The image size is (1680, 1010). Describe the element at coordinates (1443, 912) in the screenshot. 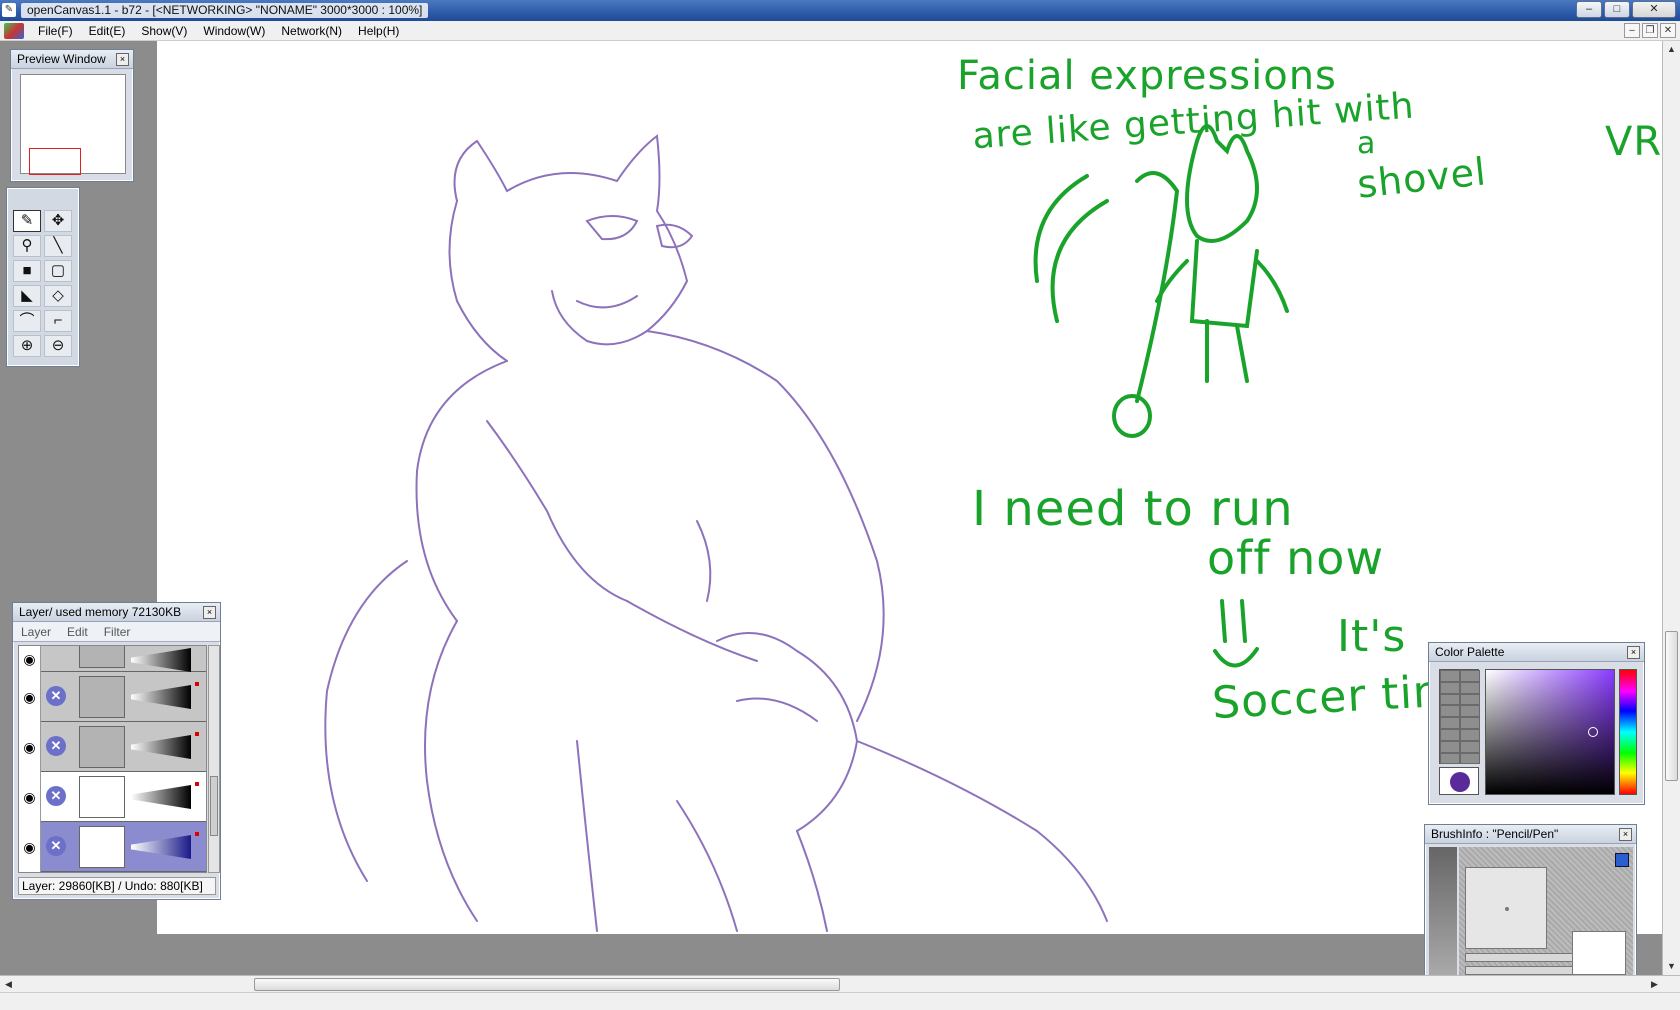

I see `brush-type-tabs` at that location.